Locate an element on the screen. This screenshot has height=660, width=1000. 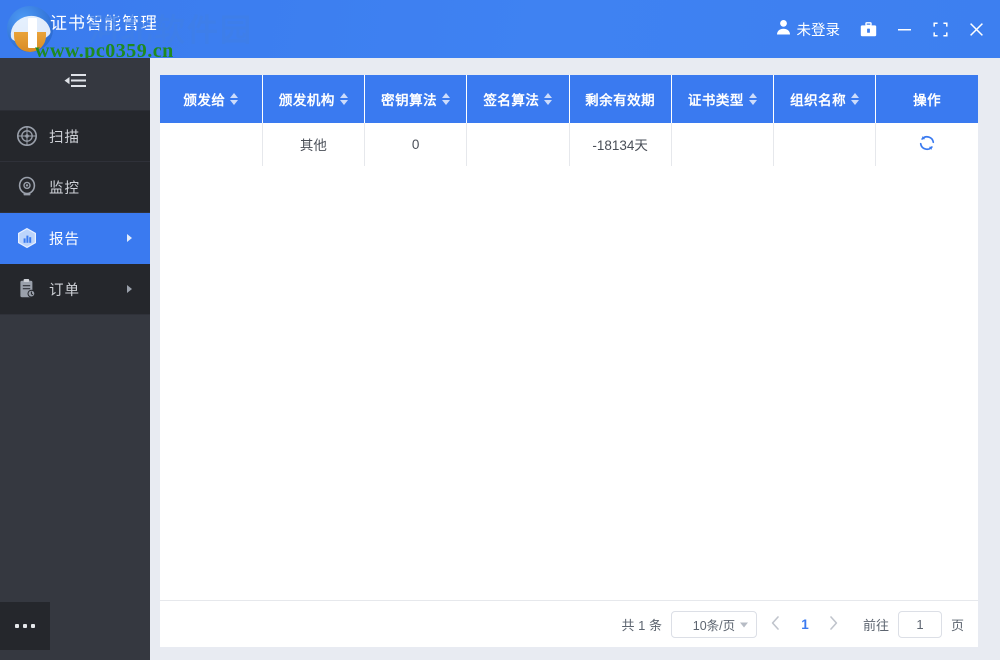
column-label: 操作 is located at coordinates (927, 100).